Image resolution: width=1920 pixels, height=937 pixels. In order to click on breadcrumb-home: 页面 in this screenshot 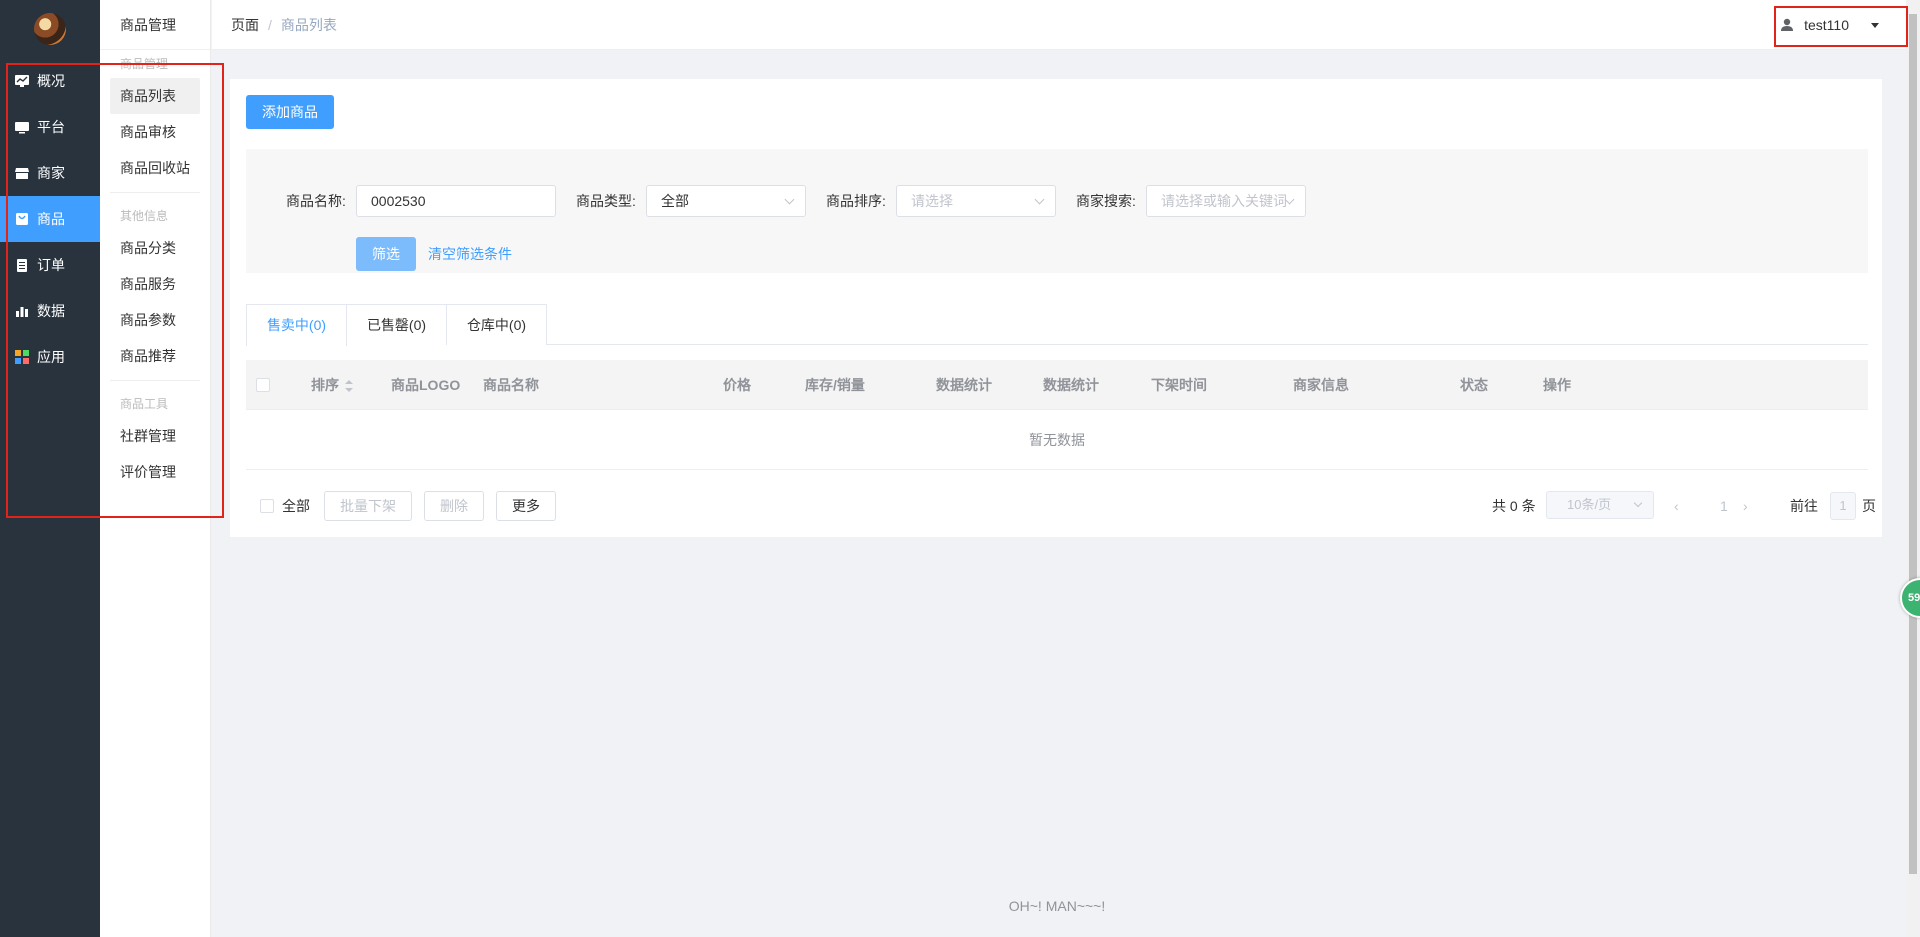, I will do `click(245, 25)`.